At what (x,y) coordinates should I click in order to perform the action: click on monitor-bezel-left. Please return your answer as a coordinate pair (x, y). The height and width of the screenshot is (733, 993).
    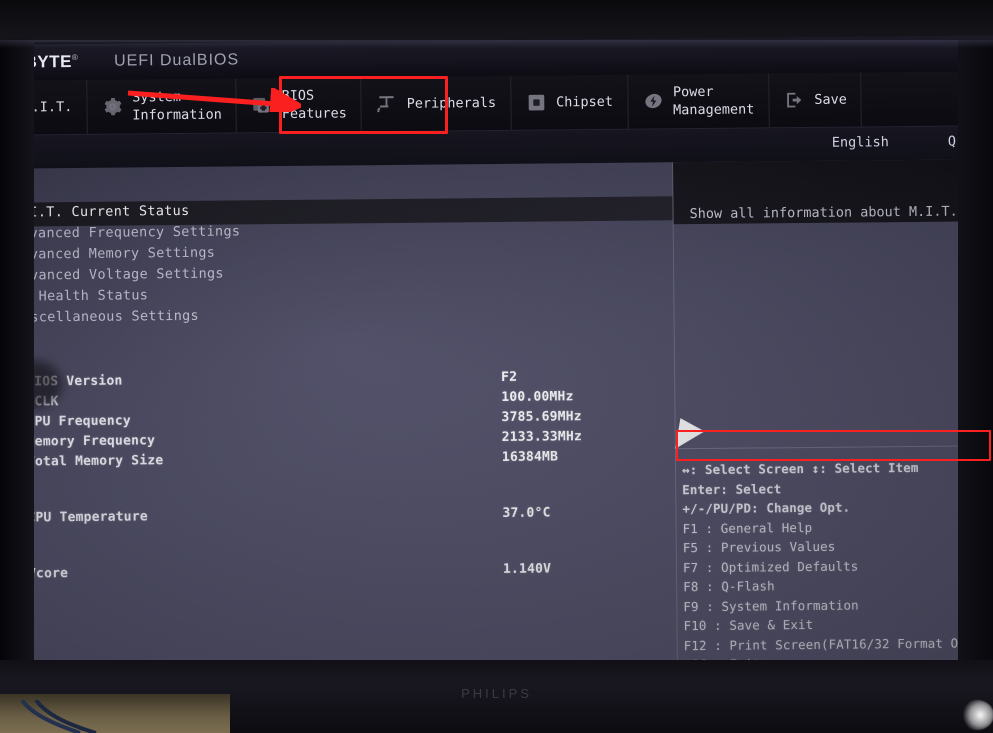
    Looking at the image, I should click on (17, 359).